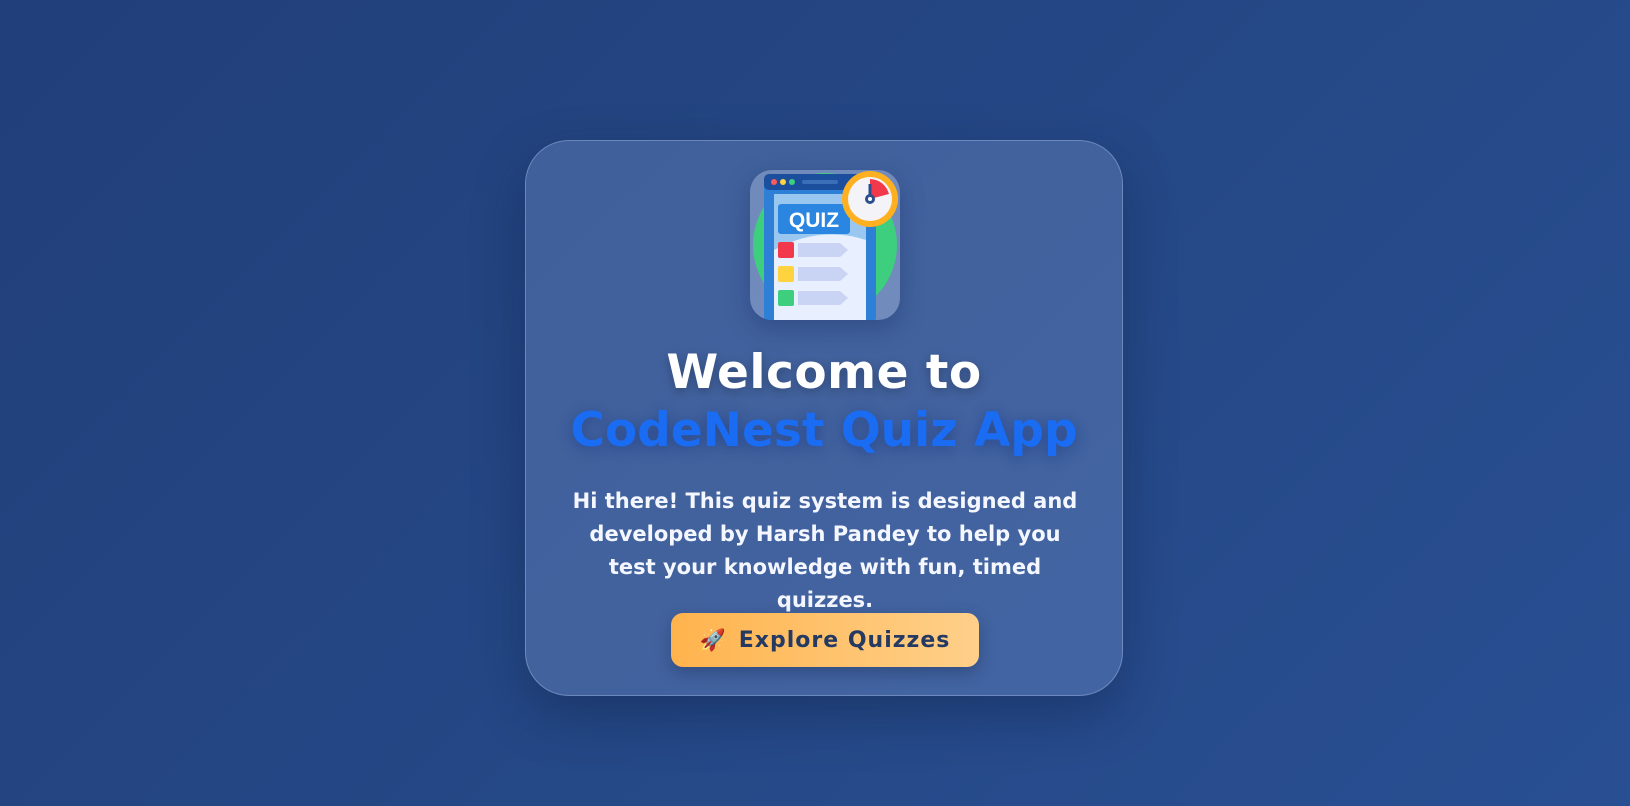 This screenshot has width=1630, height=806. I want to click on welcome-heading: Welcome to, so click(824, 372).